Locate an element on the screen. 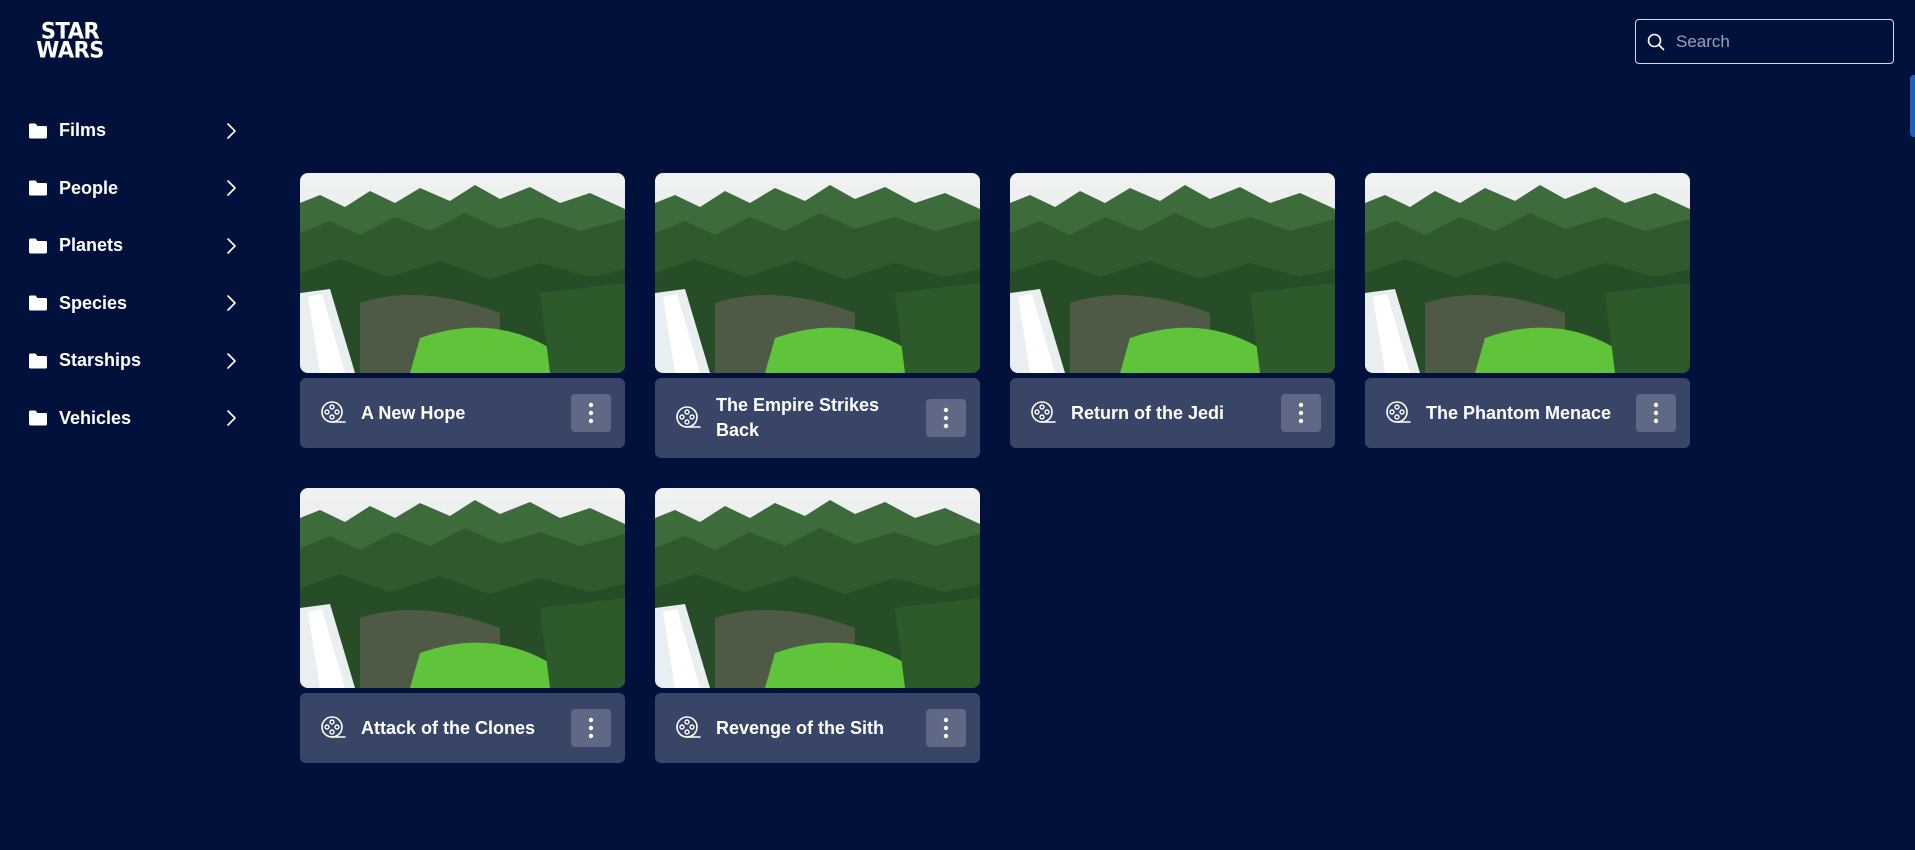  film-title: Attack of the Clones is located at coordinates (466, 728).